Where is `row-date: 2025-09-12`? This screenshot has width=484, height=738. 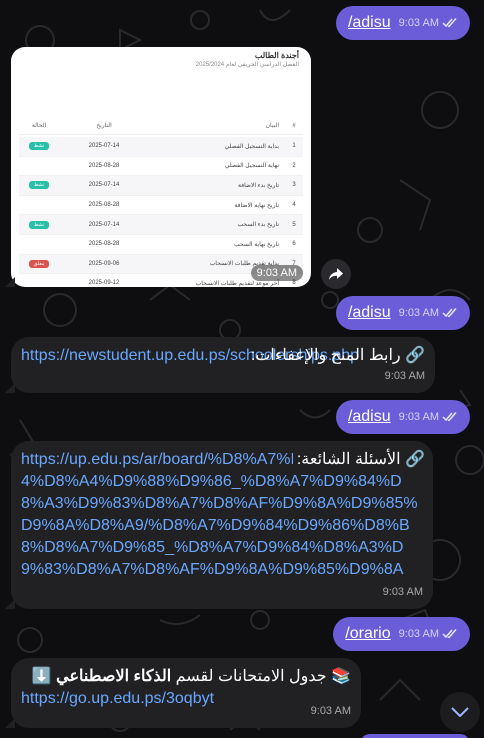
row-date: 2025-09-12 is located at coordinates (104, 283).